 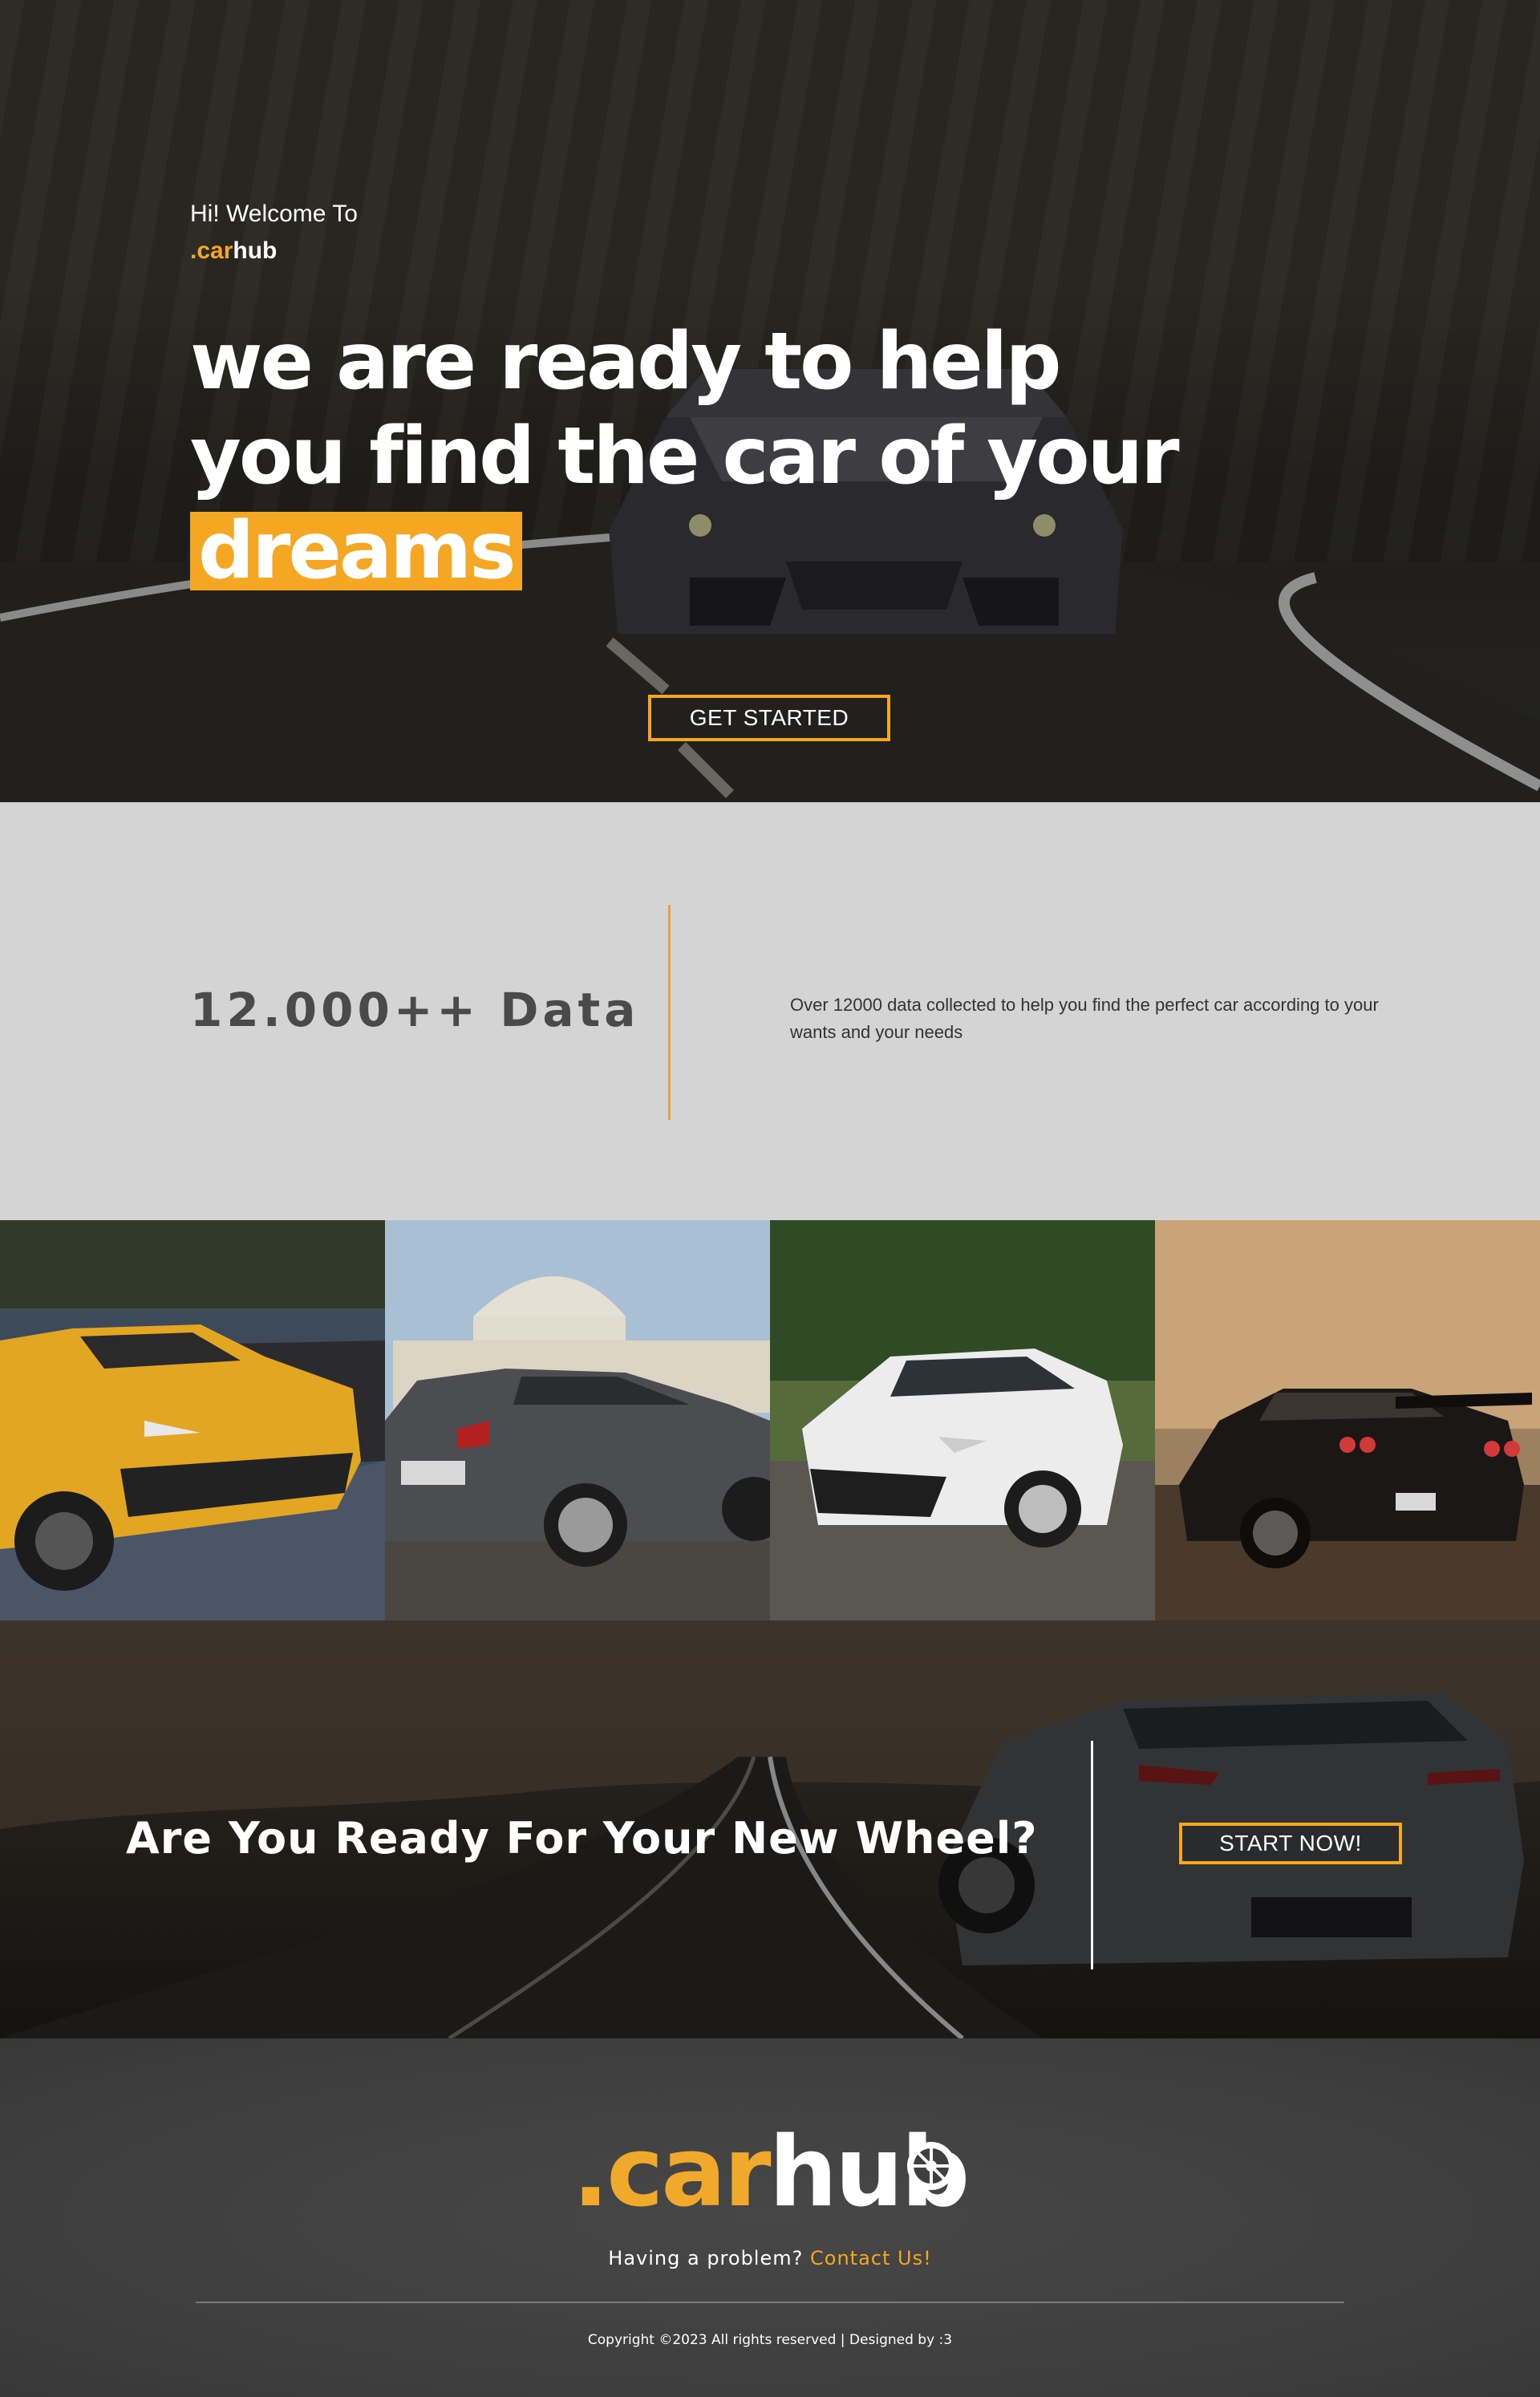 What do you see at coordinates (1290, 1843) in the screenshot?
I see `start-now-button: START NOW!` at bounding box center [1290, 1843].